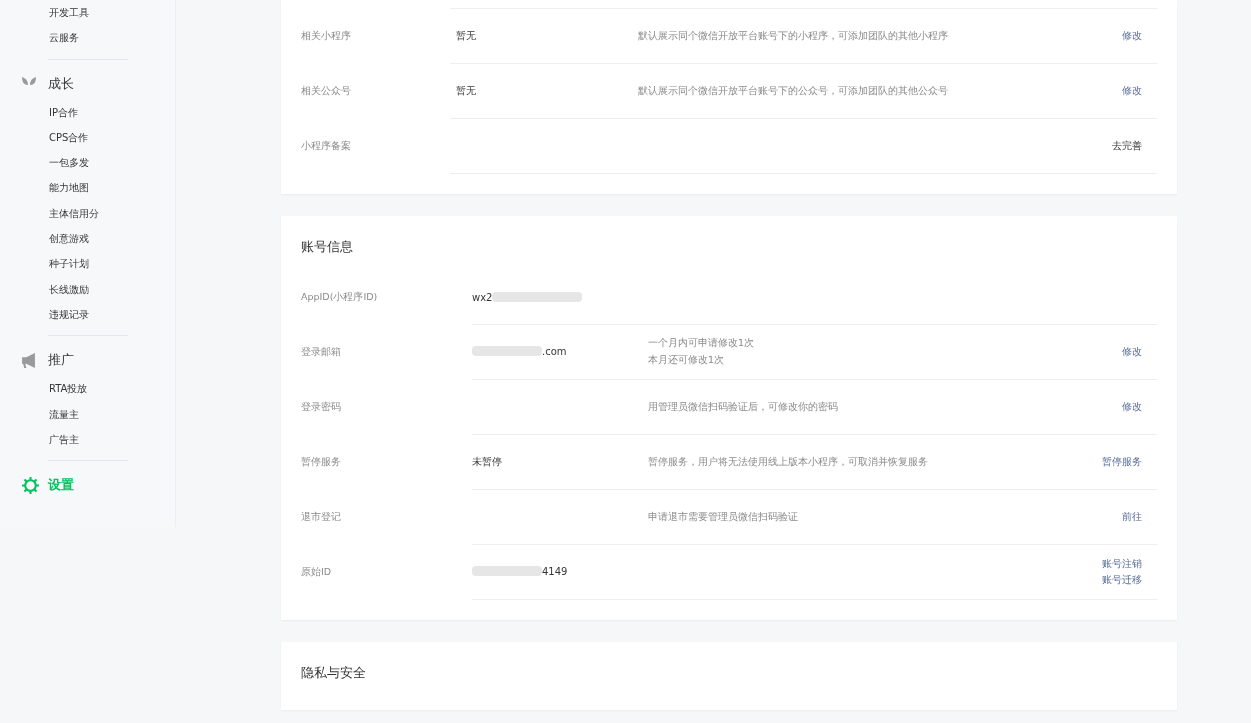 Image resolution: width=1251 pixels, height=723 pixels. Describe the element at coordinates (321, 352) in the screenshot. I see `field-label: 登录邮箱` at that location.